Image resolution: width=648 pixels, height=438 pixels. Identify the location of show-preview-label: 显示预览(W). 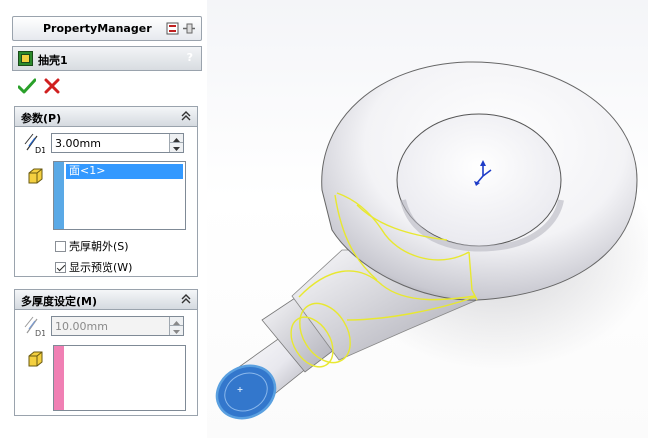
(101, 267).